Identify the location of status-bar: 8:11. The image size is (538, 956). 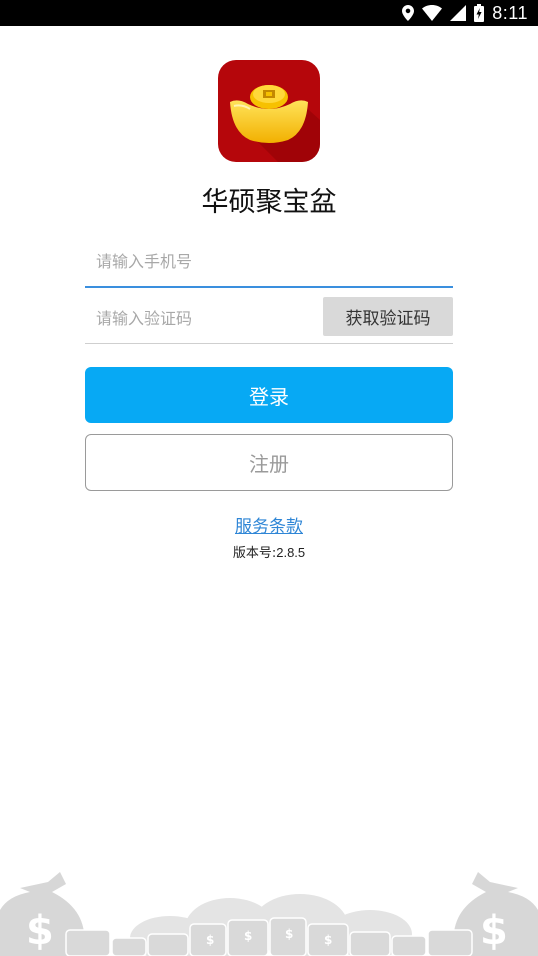
(269, 13).